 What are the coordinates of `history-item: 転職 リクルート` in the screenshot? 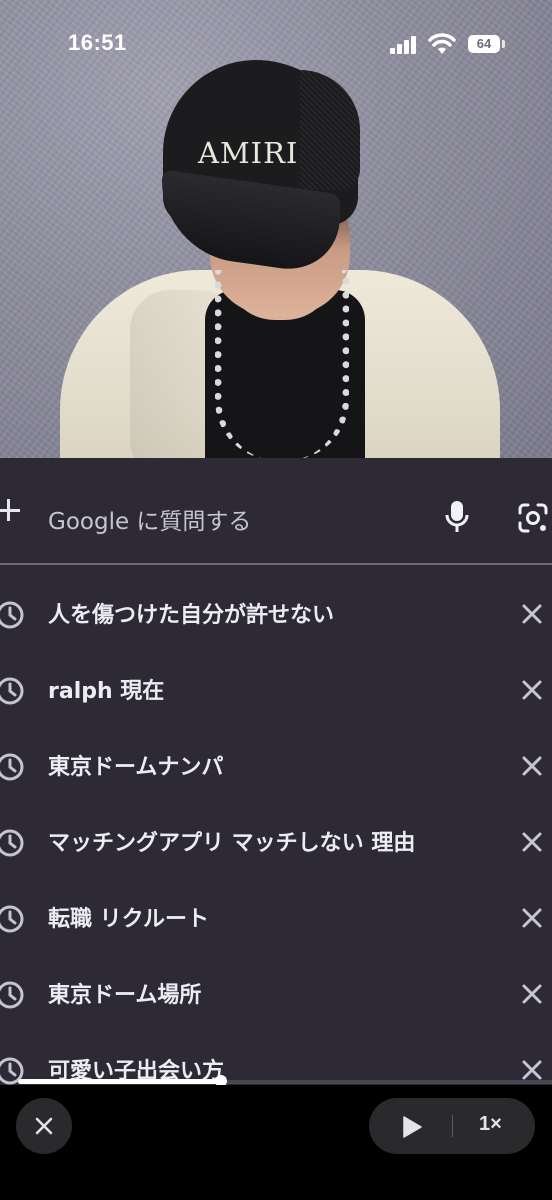 It's located at (276, 917).